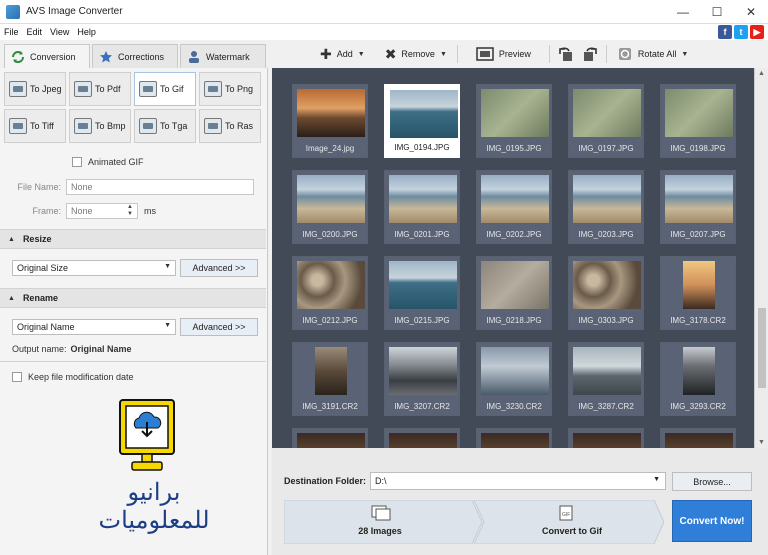 This screenshot has width=768, height=555. Describe the element at coordinates (86, 32) in the screenshot. I see `menu-help: Help` at that location.